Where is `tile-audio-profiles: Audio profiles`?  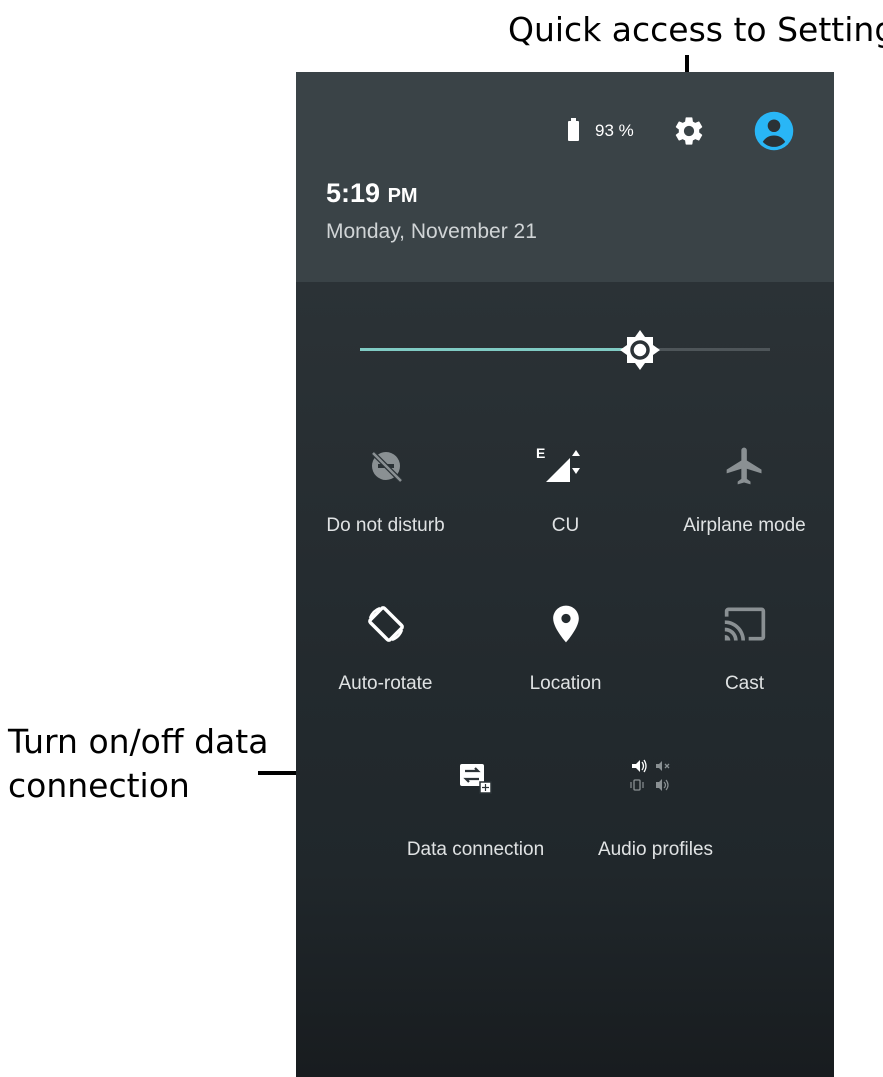 tile-audio-profiles: Audio profiles is located at coordinates (655, 816).